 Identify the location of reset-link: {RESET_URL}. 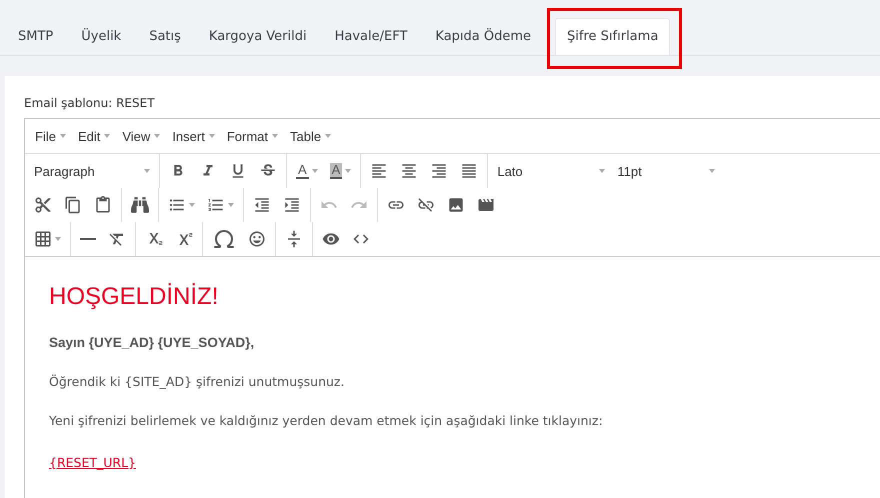
(92, 462).